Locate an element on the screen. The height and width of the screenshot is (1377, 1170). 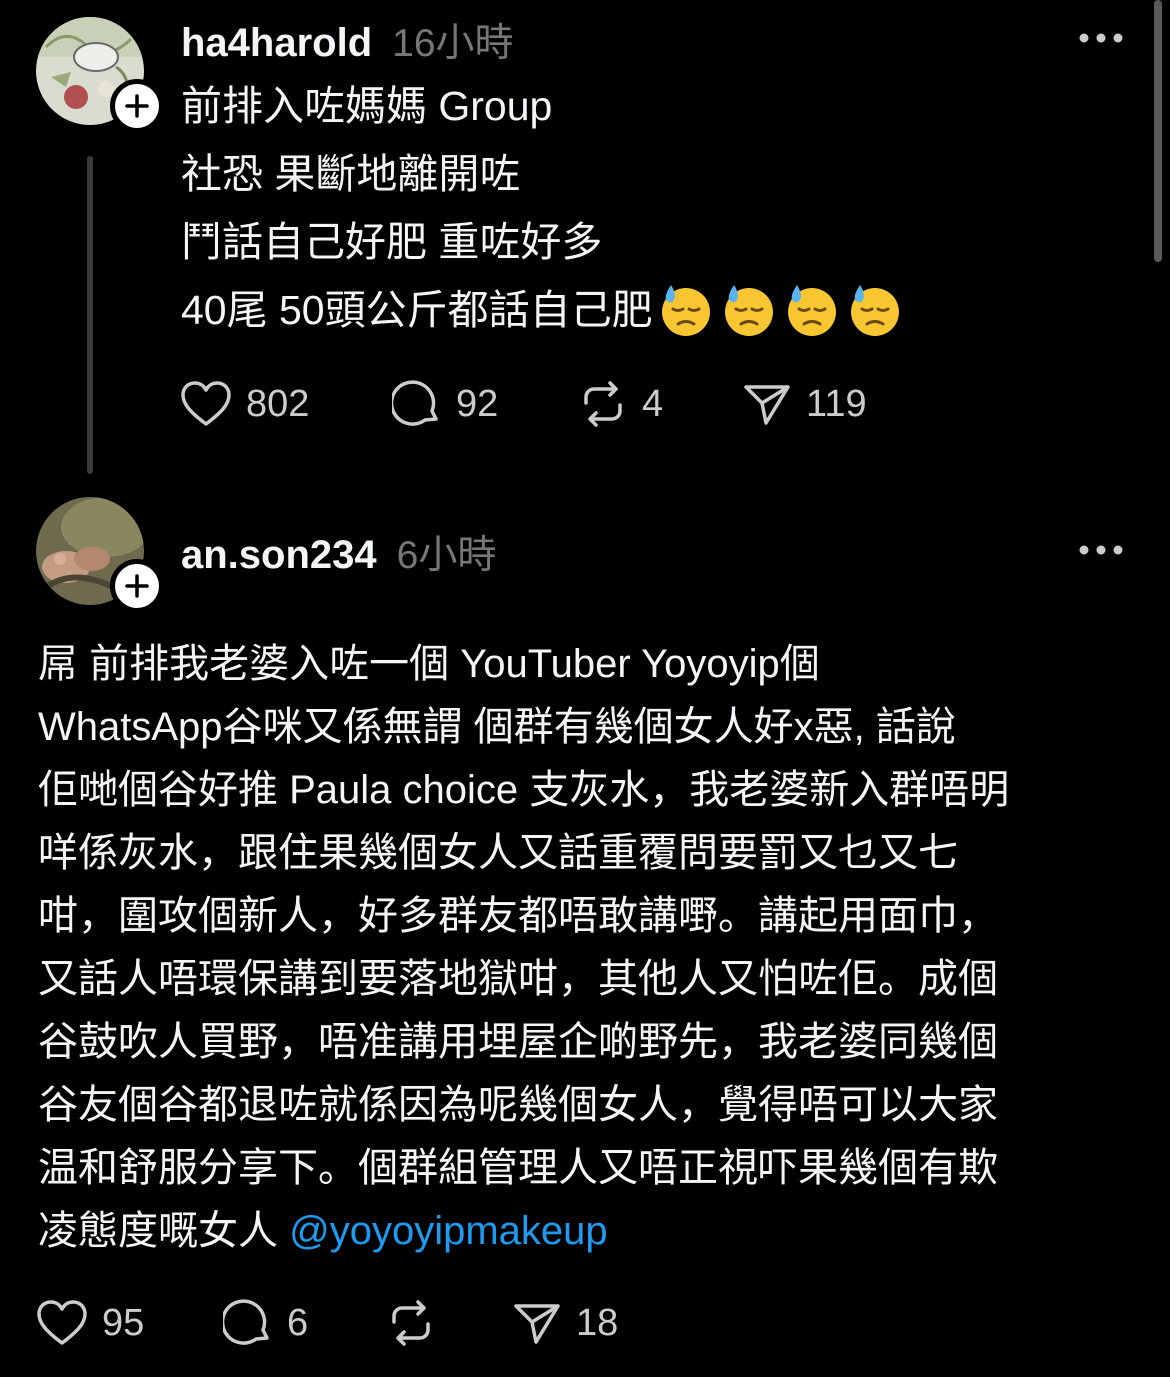
post-text-line-emoji: 40尾 50頭公斤都話自己肥 is located at coordinates (546, 310).